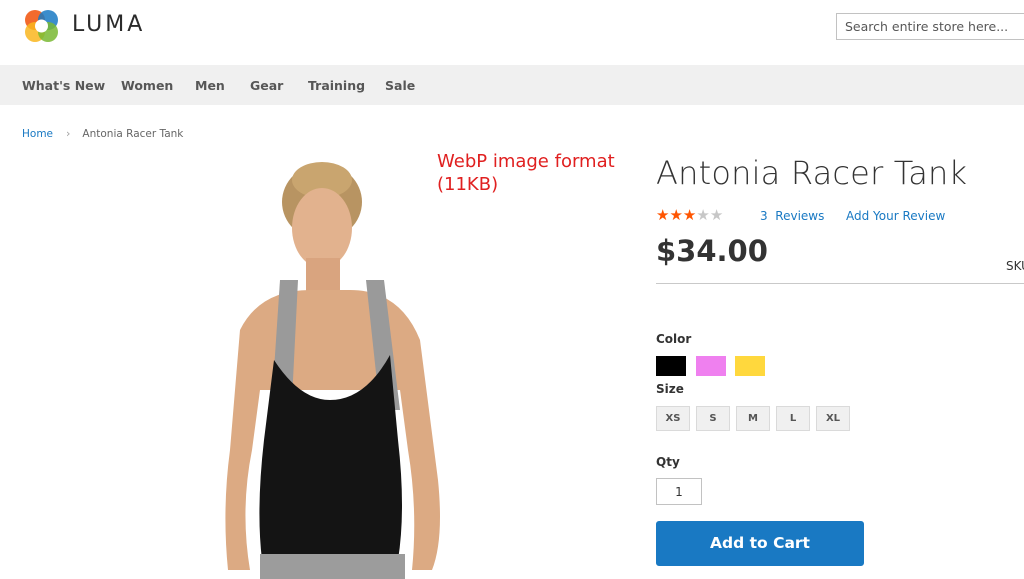 Image resolution: width=1024 pixels, height=579 pixels. I want to click on rating-stars: ★★★★★, so click(689, 215).